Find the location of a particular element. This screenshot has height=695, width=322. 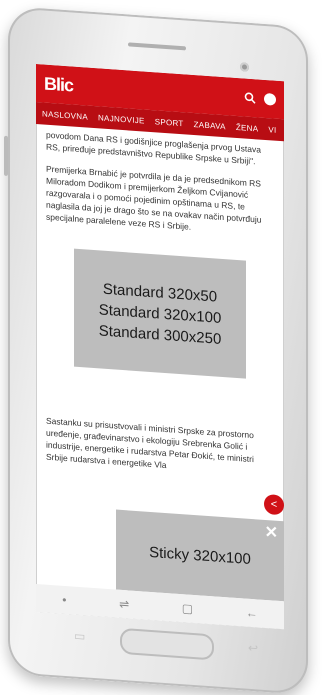

sticky-ad: Sticky 320x100 ✕ is located at coordinates (200, 555).